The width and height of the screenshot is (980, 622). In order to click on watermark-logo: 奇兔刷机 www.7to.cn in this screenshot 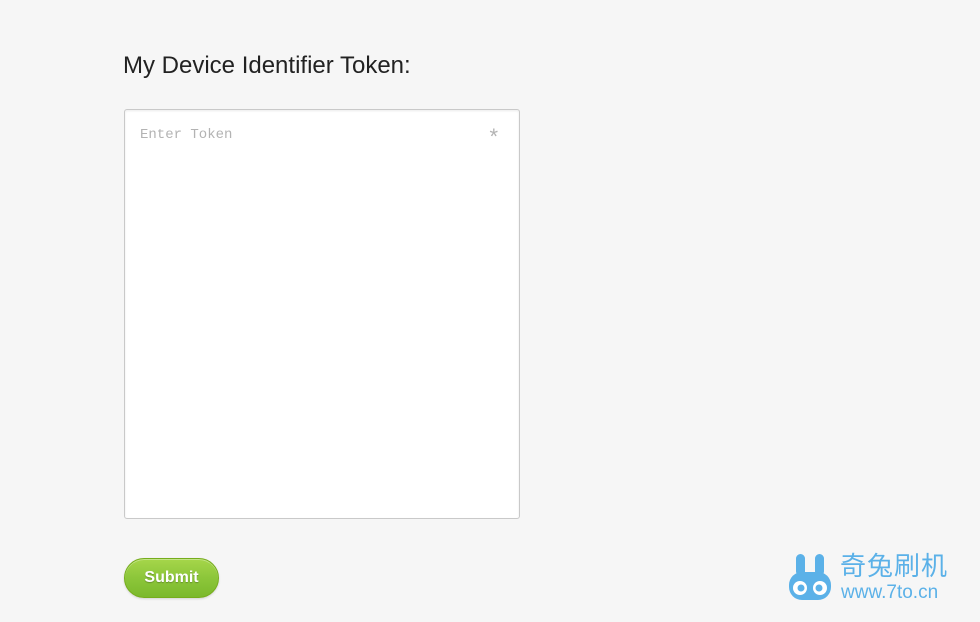, I will do `click(876, 579)`.